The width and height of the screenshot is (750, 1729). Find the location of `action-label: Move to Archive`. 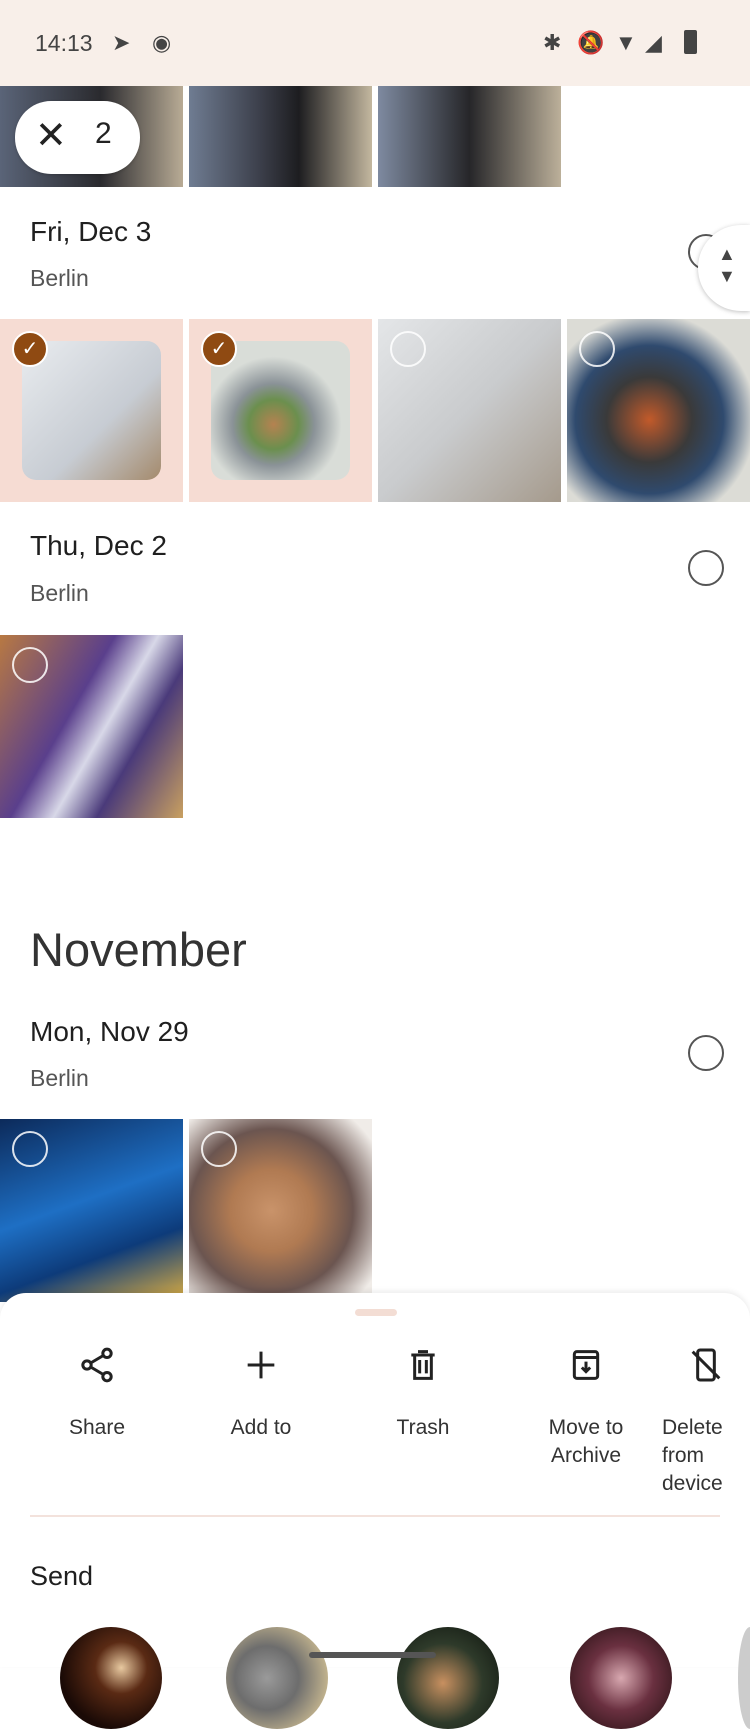

action-label: Move to Archive is located at coordinates (586, 1441).